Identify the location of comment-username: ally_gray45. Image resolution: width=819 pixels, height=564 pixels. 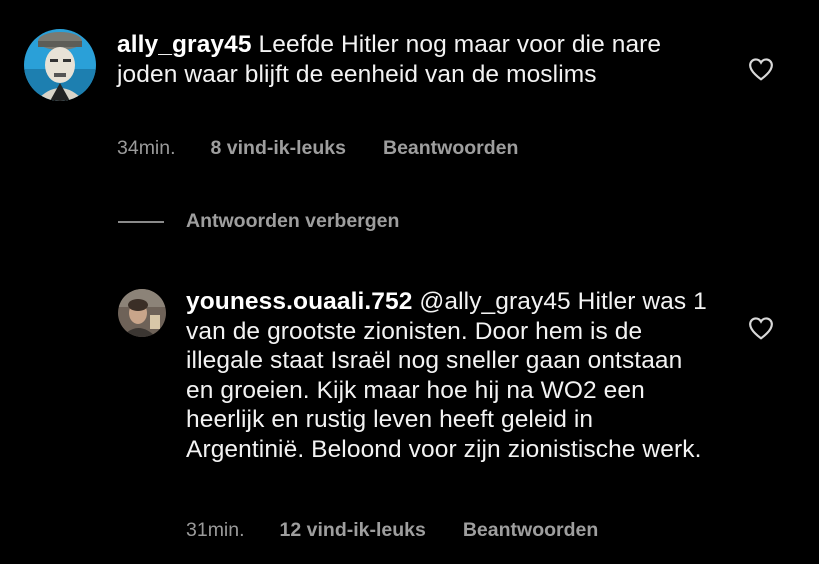
(184, 44).